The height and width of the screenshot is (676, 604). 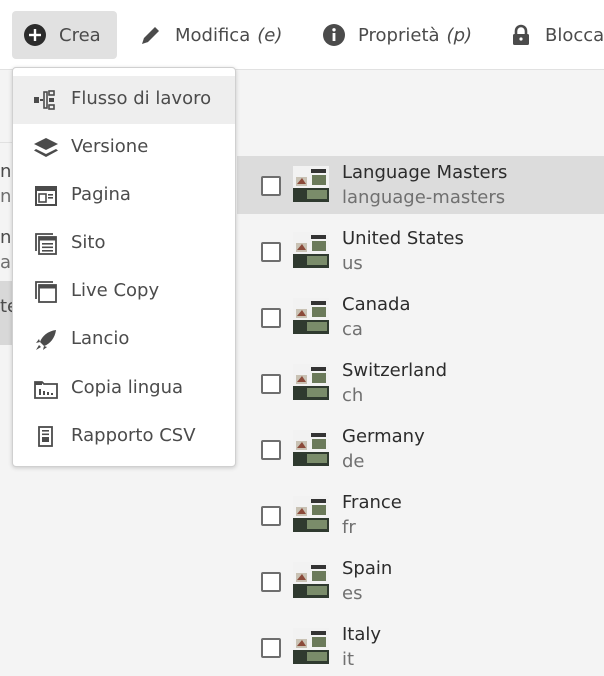 What do you see at coordinates (362, 634) in the screenshot?
I see `page-title: Italy` at bounding box center [362, 634].